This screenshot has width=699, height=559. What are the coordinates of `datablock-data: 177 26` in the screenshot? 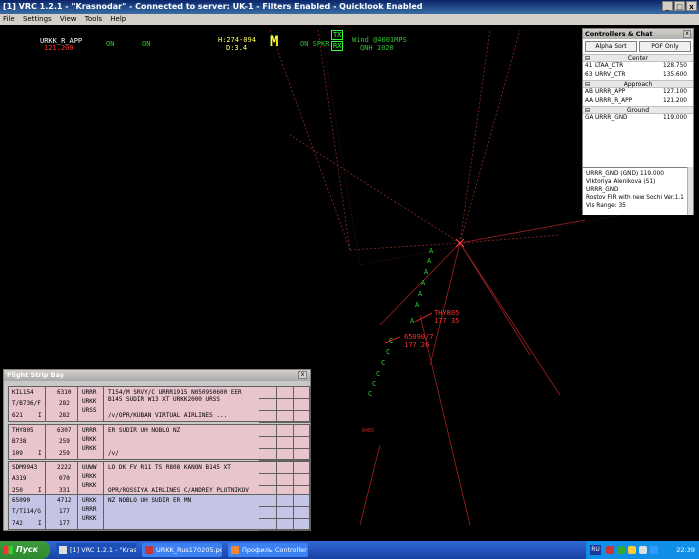 It's located at (417, 345).